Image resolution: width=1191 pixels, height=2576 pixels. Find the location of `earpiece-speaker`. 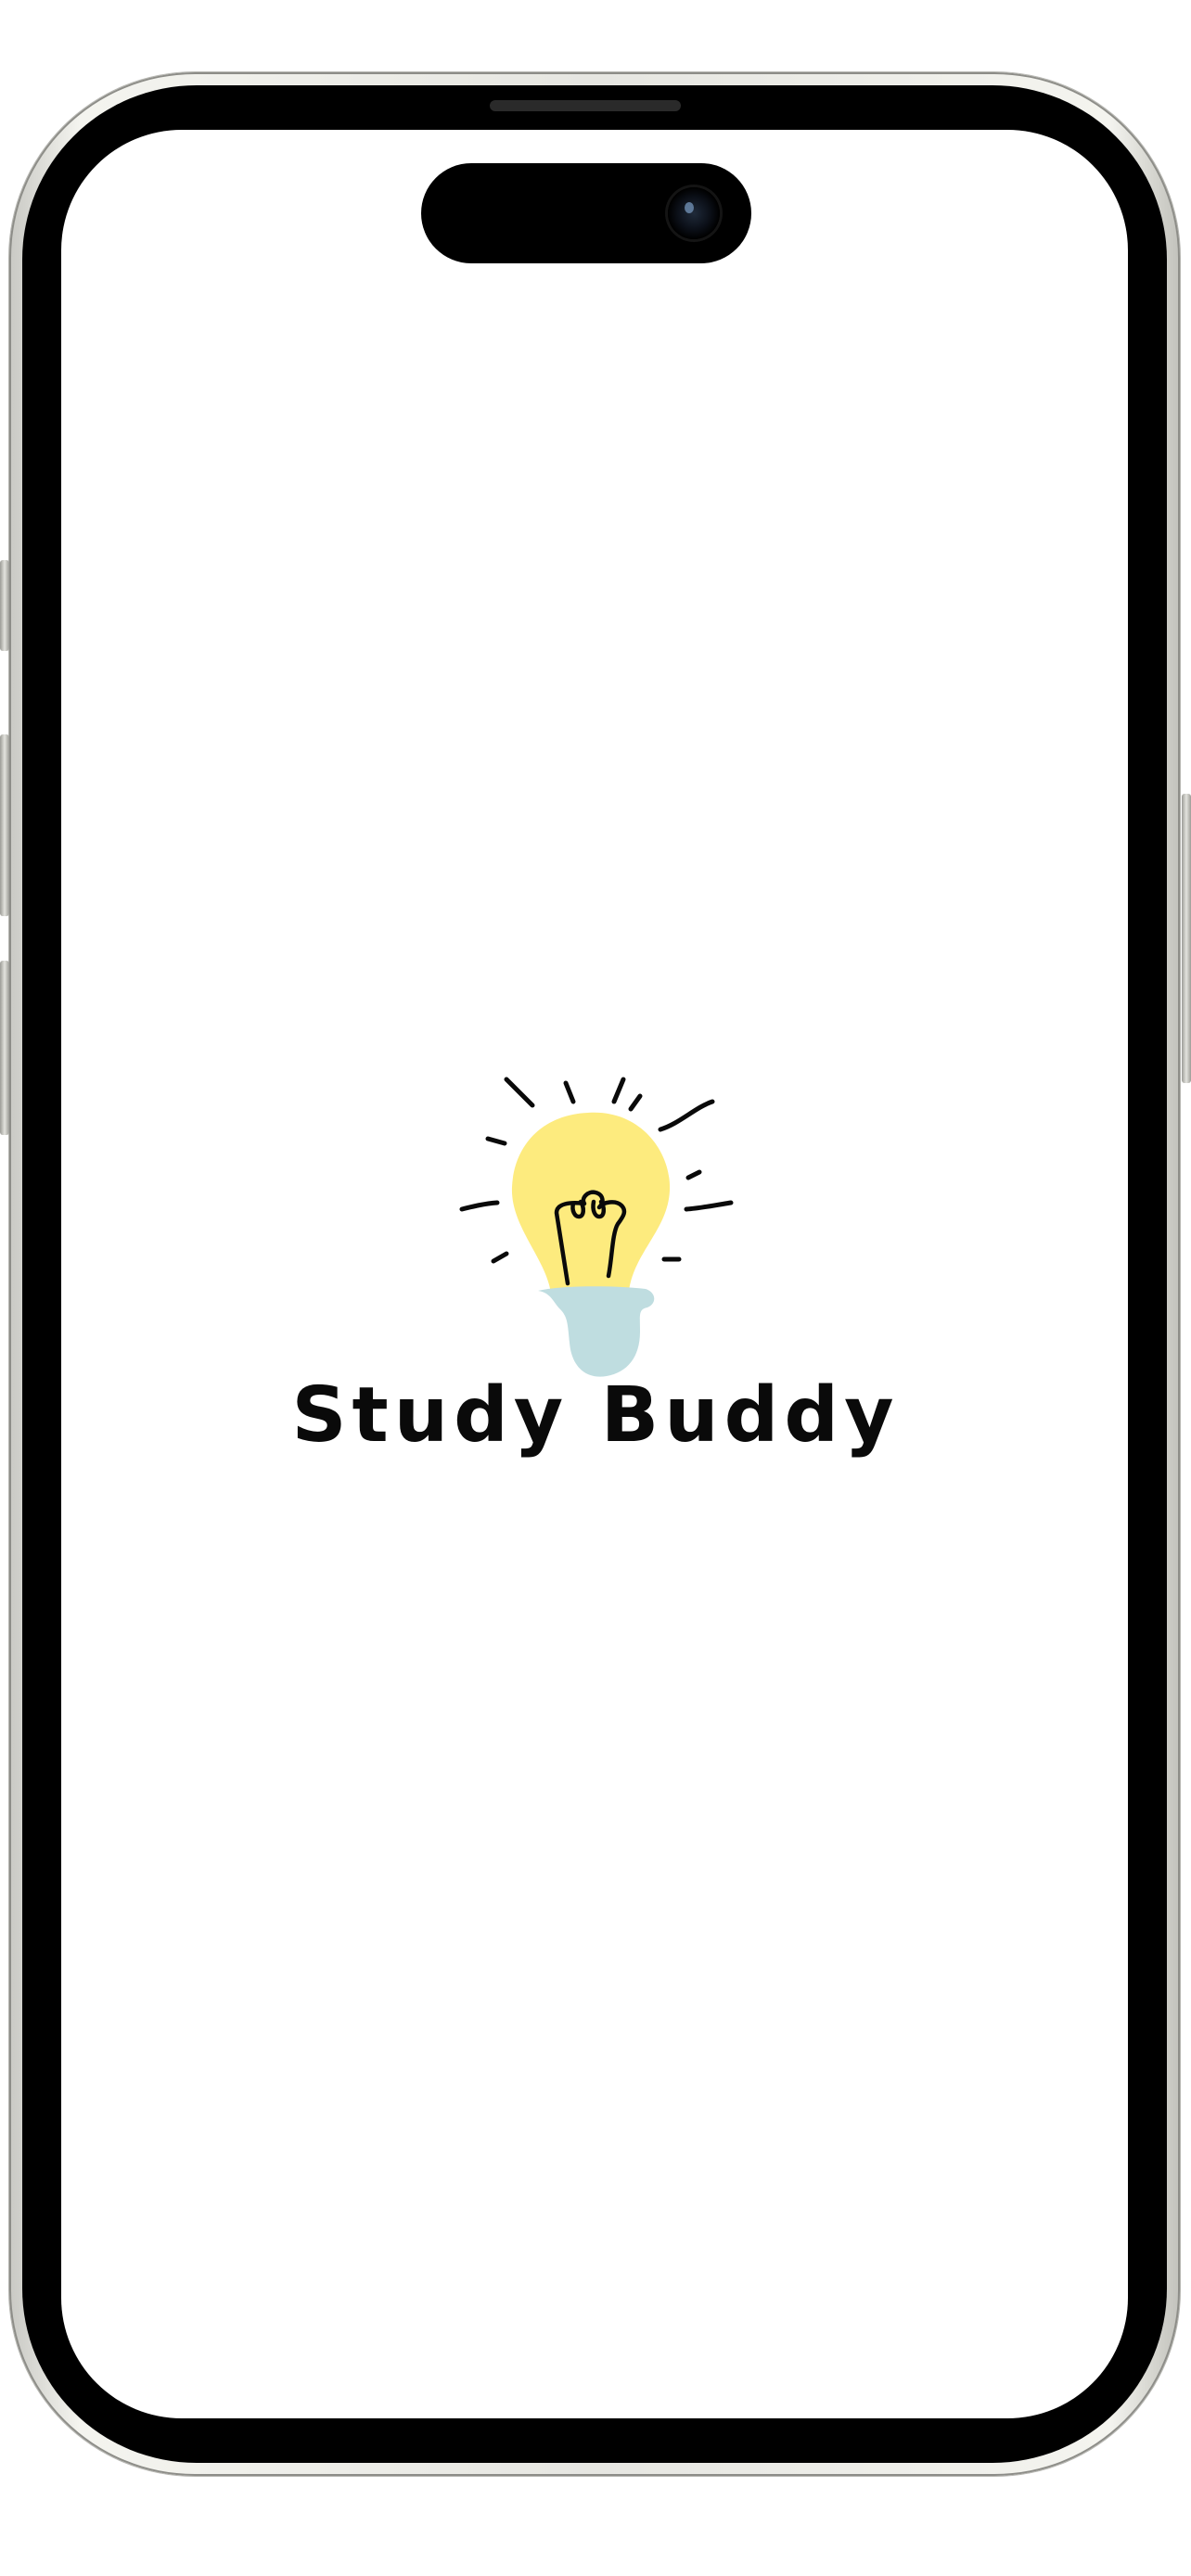

earpiece-speaker is located at coordinates (585, 105).